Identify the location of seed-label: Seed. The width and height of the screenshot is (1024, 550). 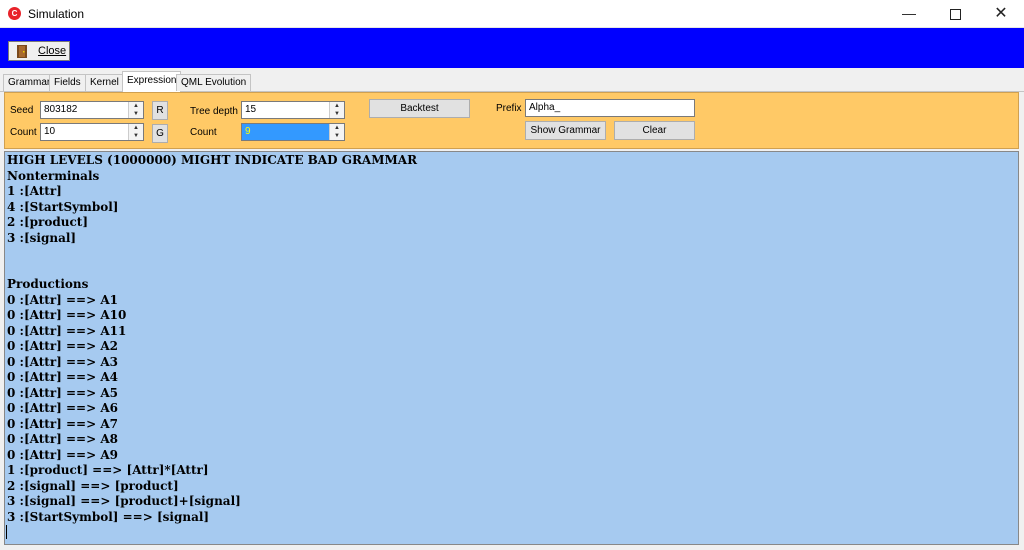
(22, 110).